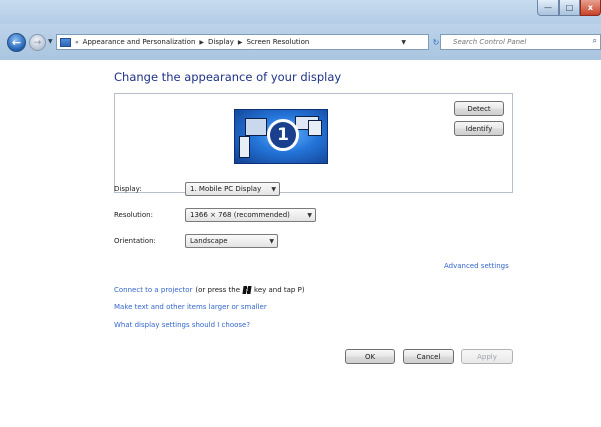  I want to click on close-button: x, so click(590, 8).